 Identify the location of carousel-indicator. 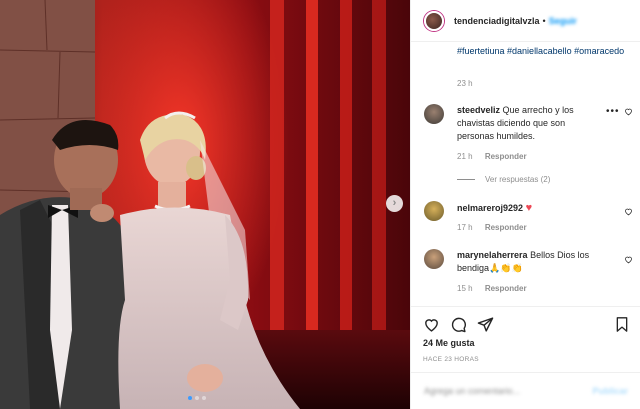
(197, 398).